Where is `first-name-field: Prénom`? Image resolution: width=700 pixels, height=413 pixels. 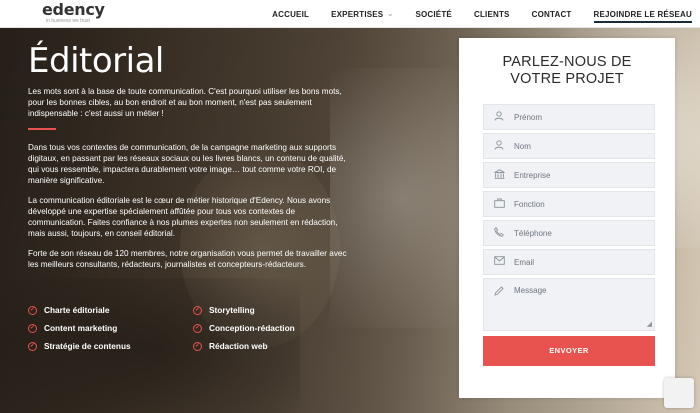
first-name-field: Prénom is located at coordinates (569, 117).